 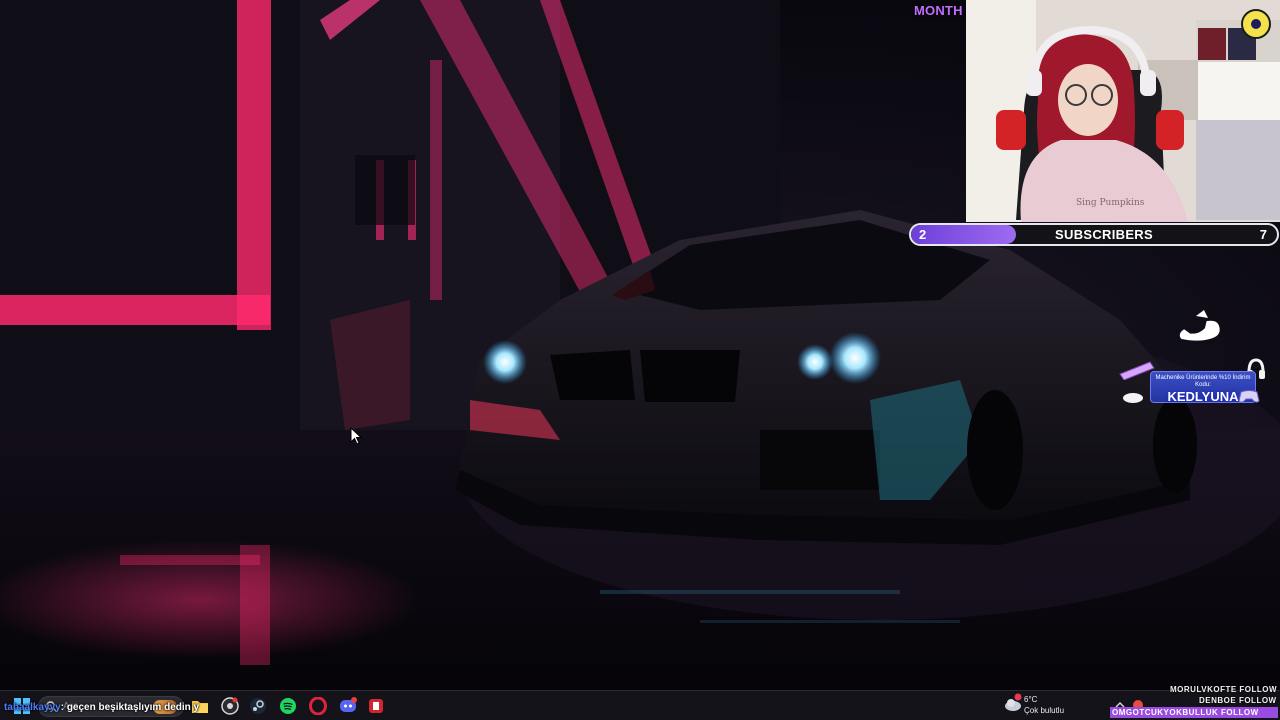 I want to click on steam-button, so click(x=258, y=706).